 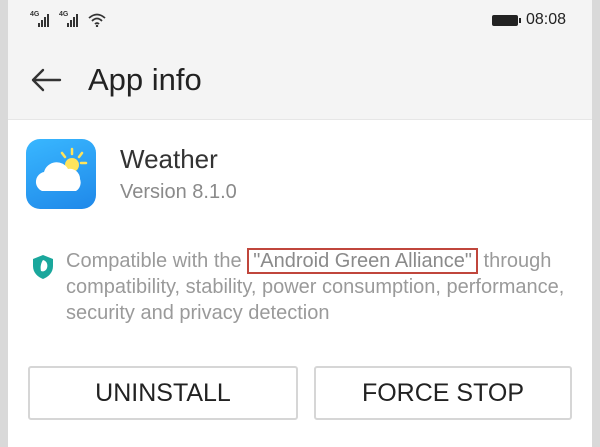 What do you see at coordinates (169, 159) in the screenshot?
I see `app-name: Weather` at bounding box center [169, 159].